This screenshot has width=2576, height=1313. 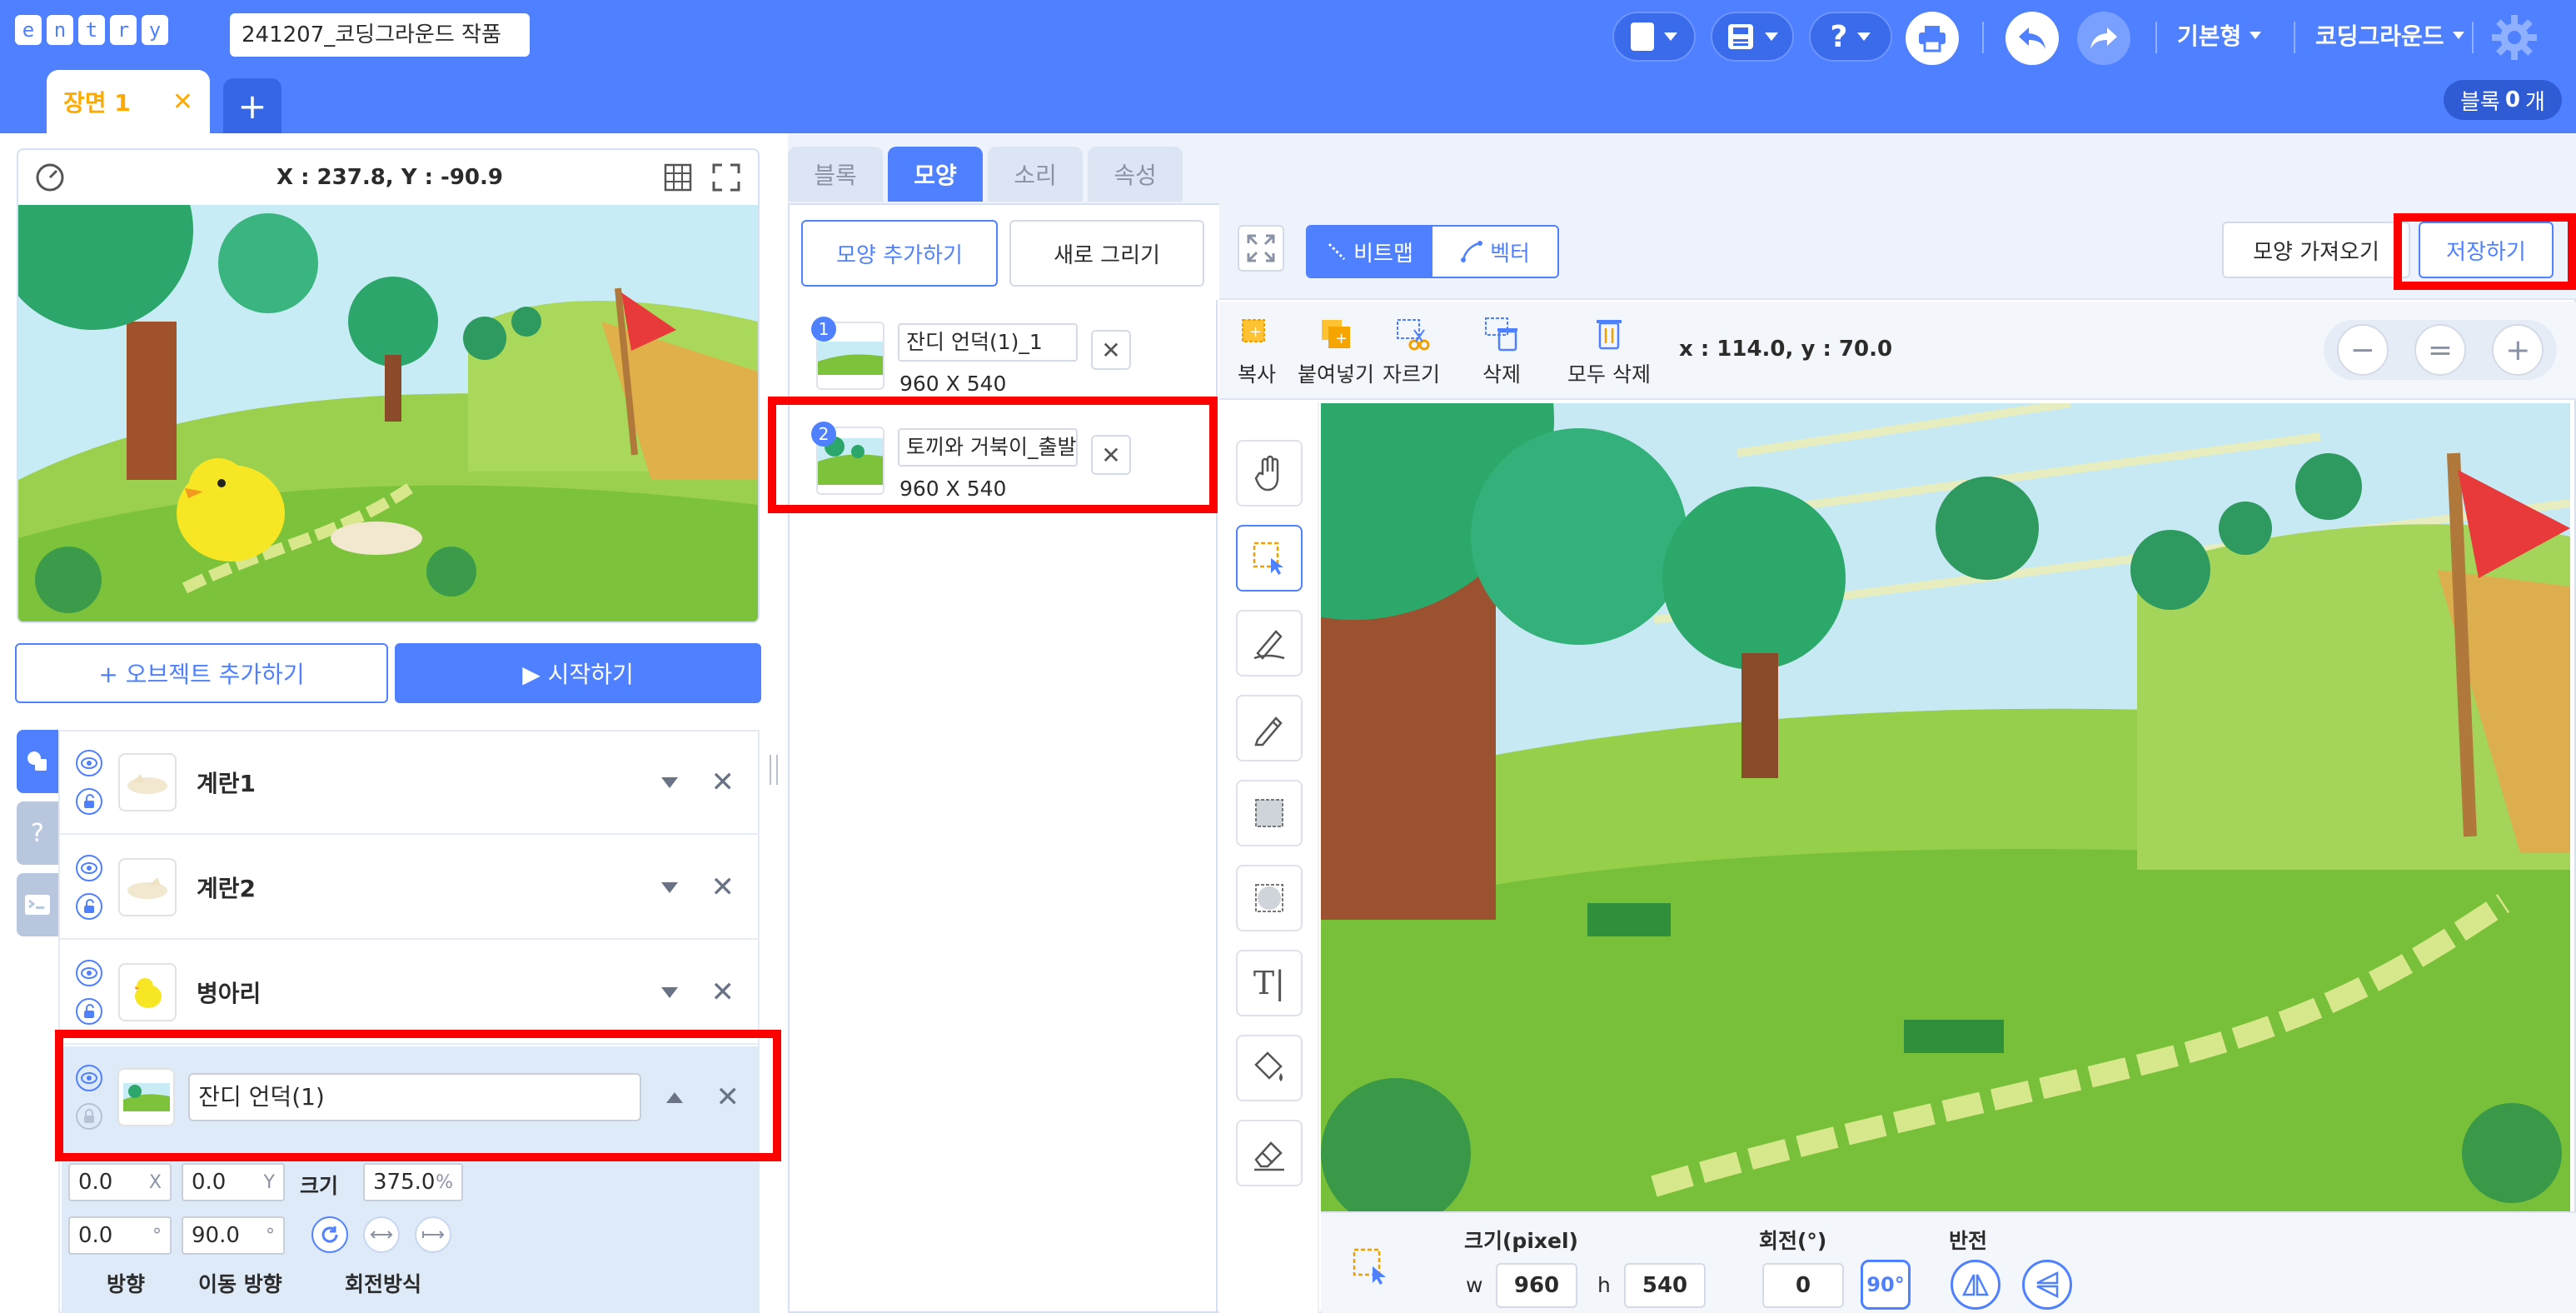 I want to click on object-row-selected: 잔디 언덕(1) ✕, so click(x=410, y=1098).